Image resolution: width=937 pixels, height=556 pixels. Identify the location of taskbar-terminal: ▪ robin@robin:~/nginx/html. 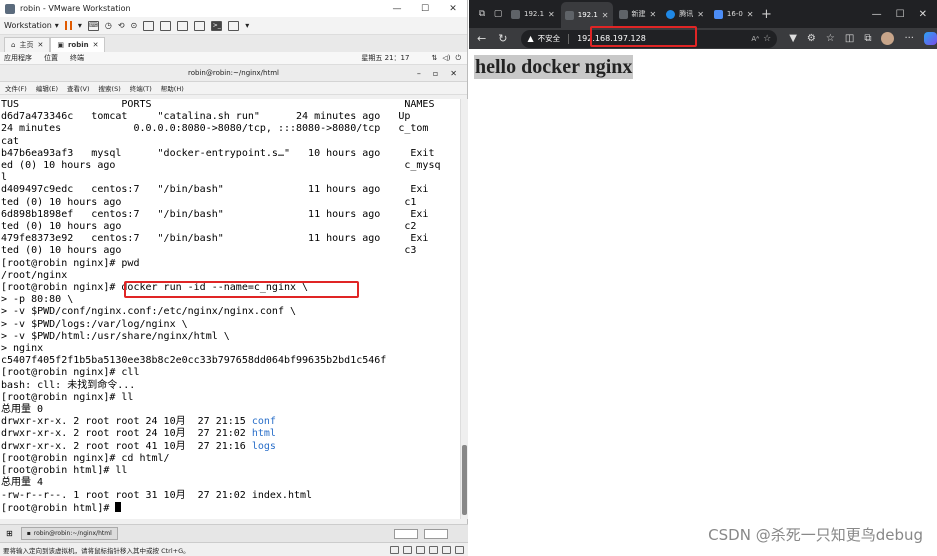
(69, 533).